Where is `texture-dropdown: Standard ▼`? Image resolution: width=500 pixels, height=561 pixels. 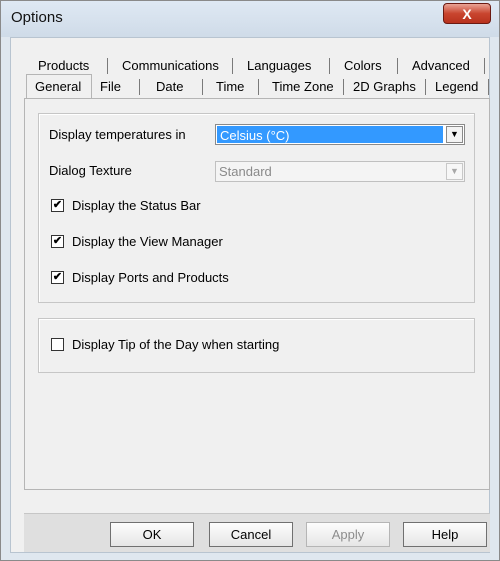 texture-dropdown: Standard ▼ is located at coordinates (340, 171).